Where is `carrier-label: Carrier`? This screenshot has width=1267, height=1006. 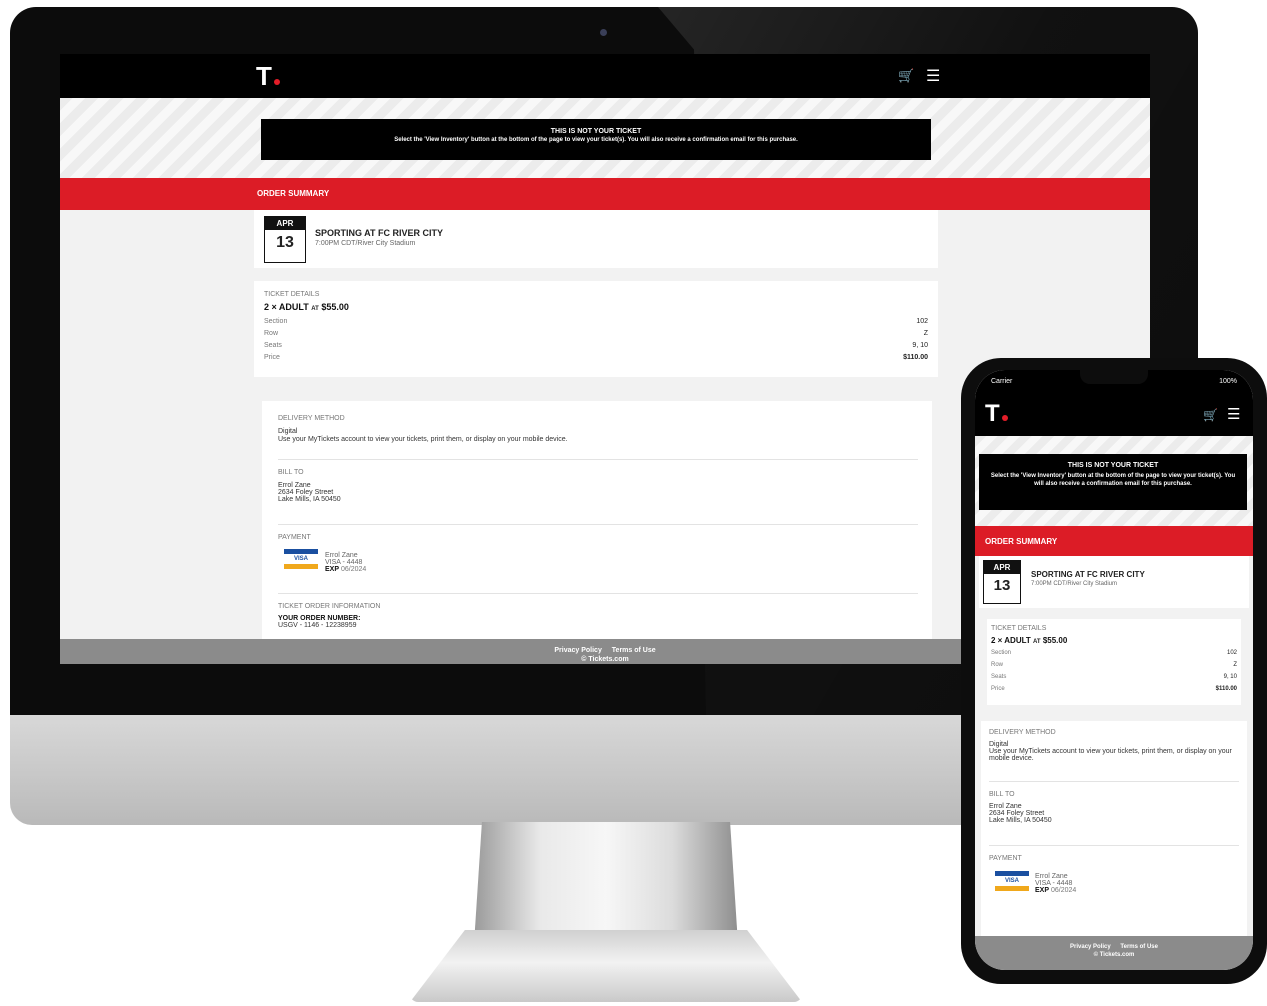
carrier-label: Carrier is located at coordinates (1002, 381).